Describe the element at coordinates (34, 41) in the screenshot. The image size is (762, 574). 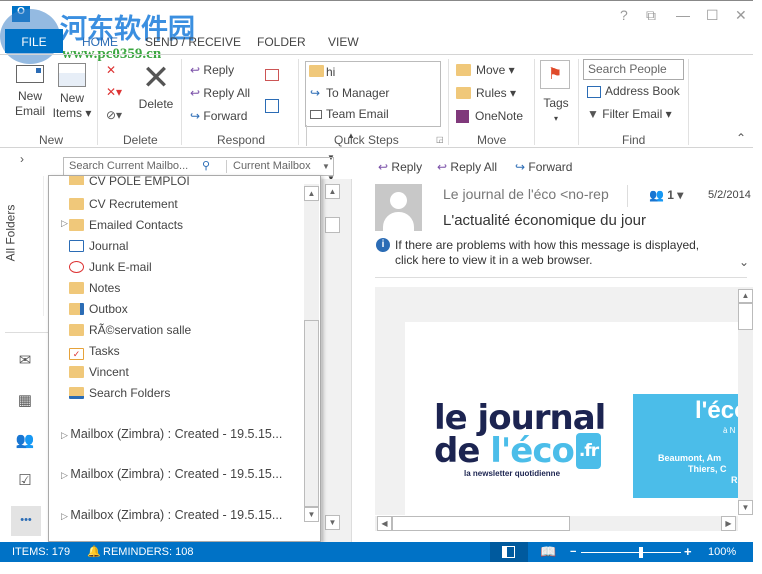
I see `tab-file: FILE` at that location.